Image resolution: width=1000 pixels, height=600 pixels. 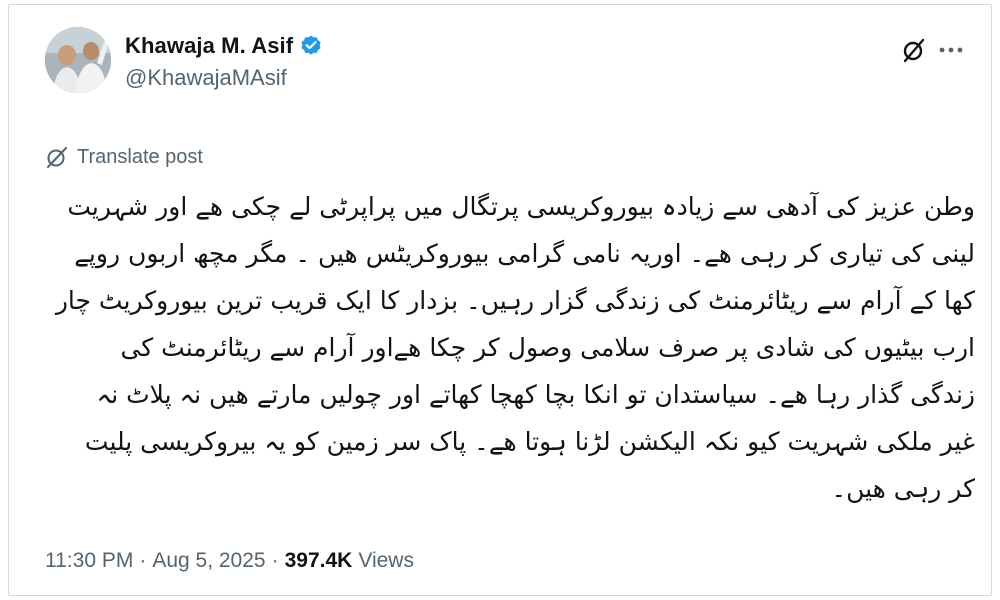 What do you see at coordinates (318, 560) in the screenshot?
I see `views-count: 397.4K` at bounding box center [318, 560].